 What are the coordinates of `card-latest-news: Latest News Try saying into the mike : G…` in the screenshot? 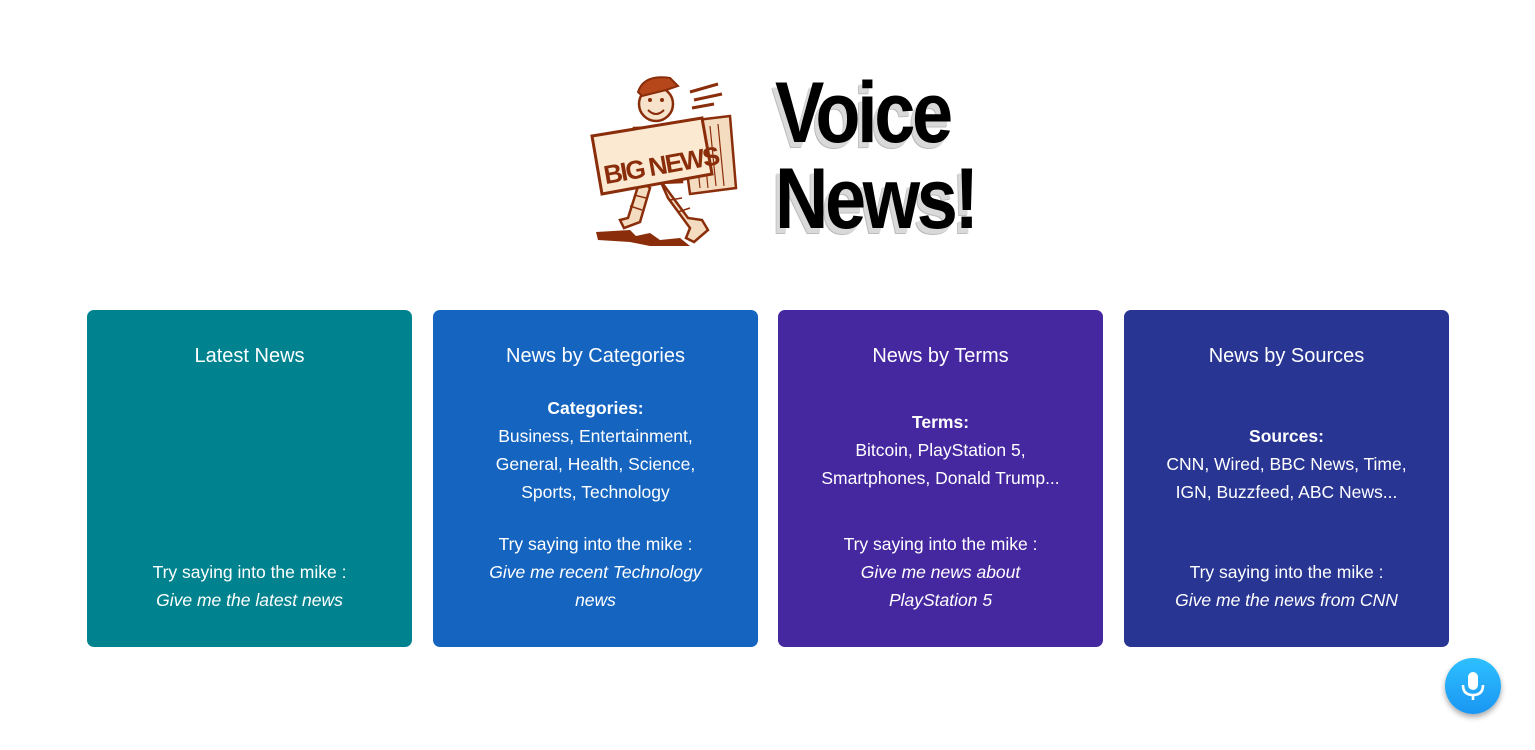 It's located at (249, 478).